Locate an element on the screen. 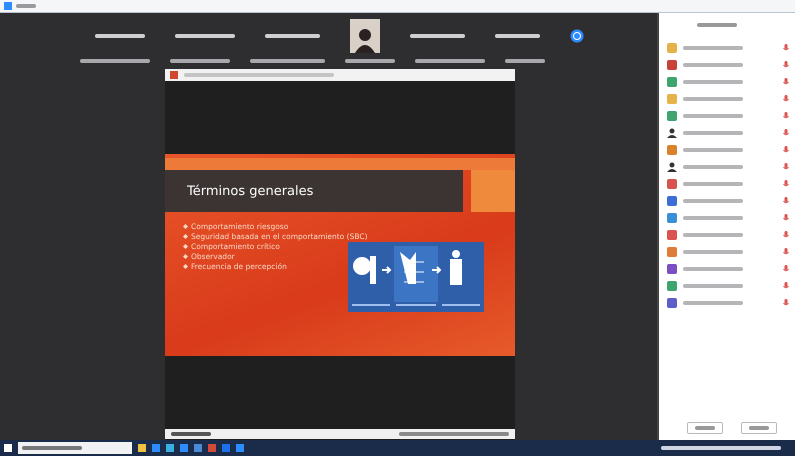 This screenshot has width=795, height=456. start-icon is located at coordinates (8, 448).